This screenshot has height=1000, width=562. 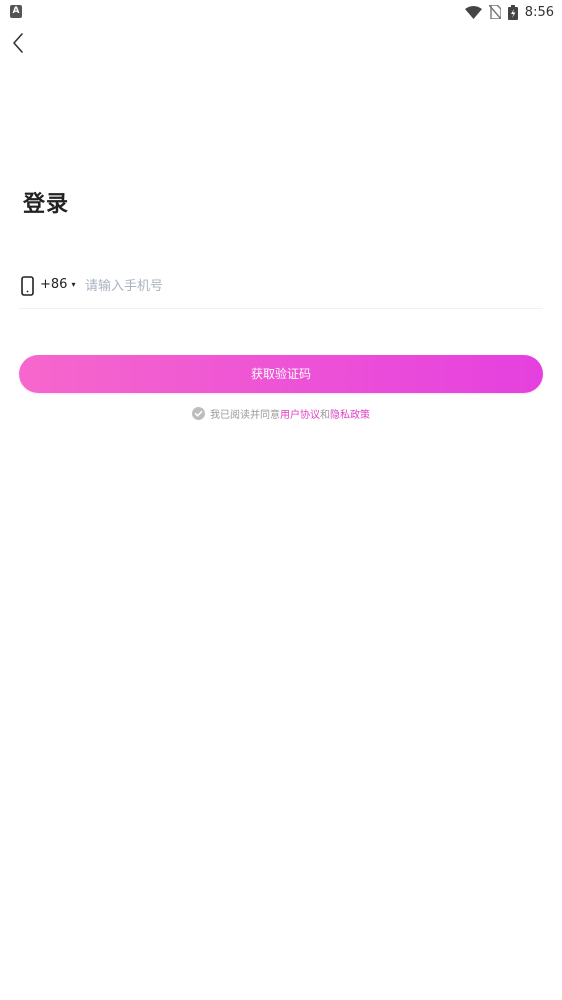 I want to click on wifi-icon, so click(x=473, y=12).